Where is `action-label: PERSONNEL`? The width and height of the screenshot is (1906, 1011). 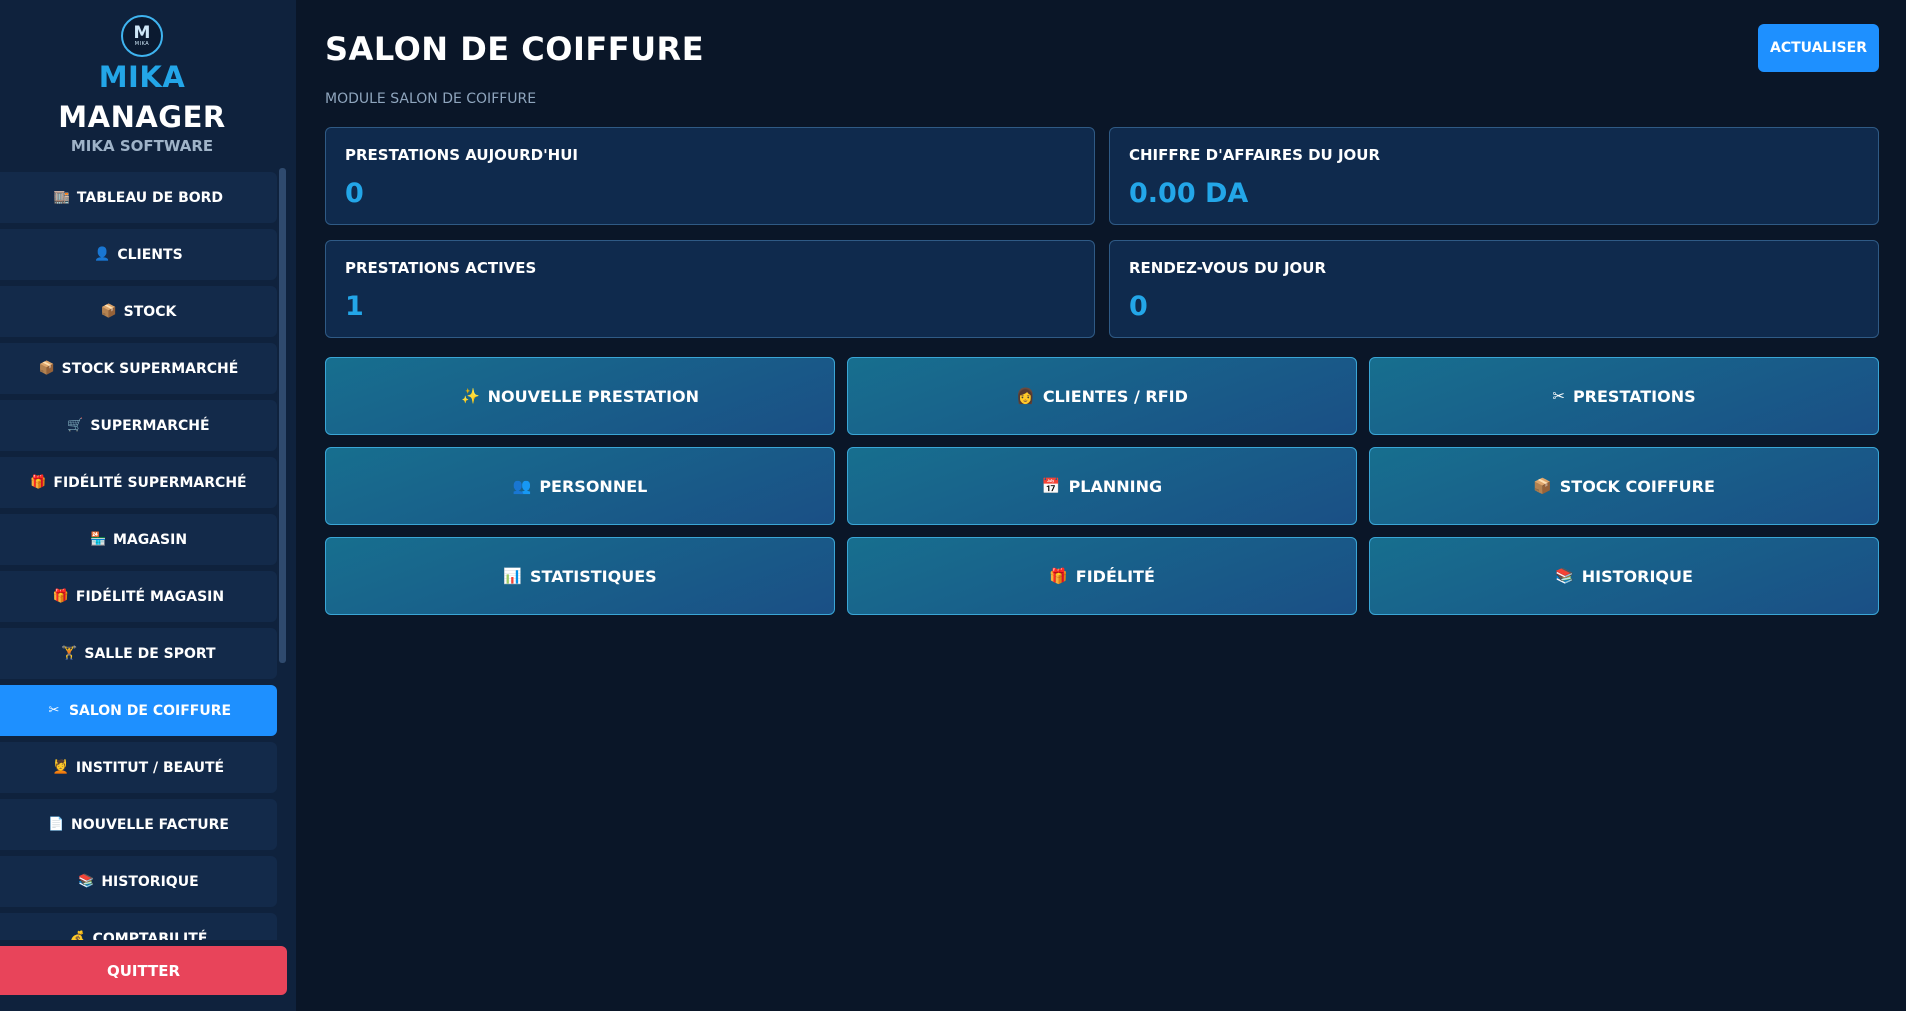 action-label: PERSONNEL is located at coordinates (593, 486).